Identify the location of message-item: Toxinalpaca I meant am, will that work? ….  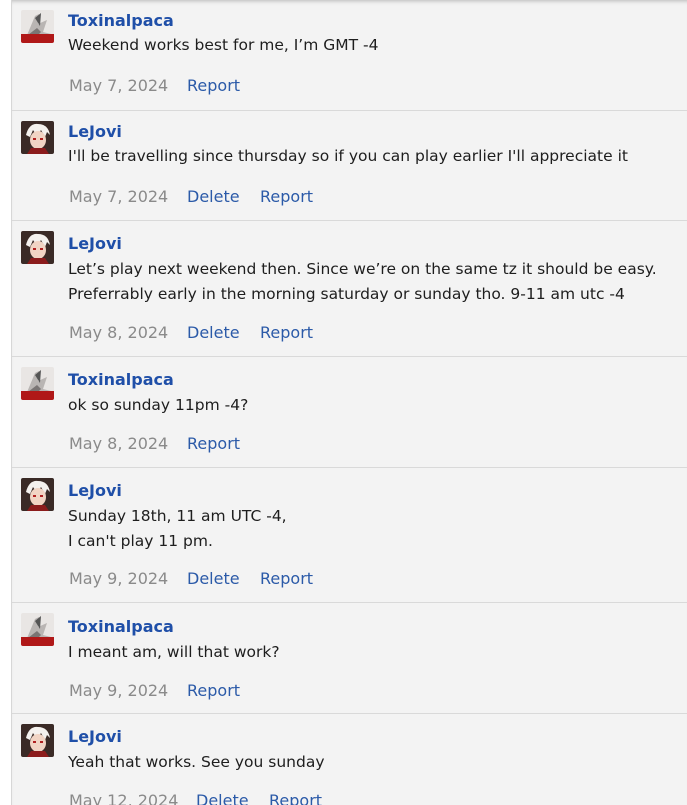
(349, 658).